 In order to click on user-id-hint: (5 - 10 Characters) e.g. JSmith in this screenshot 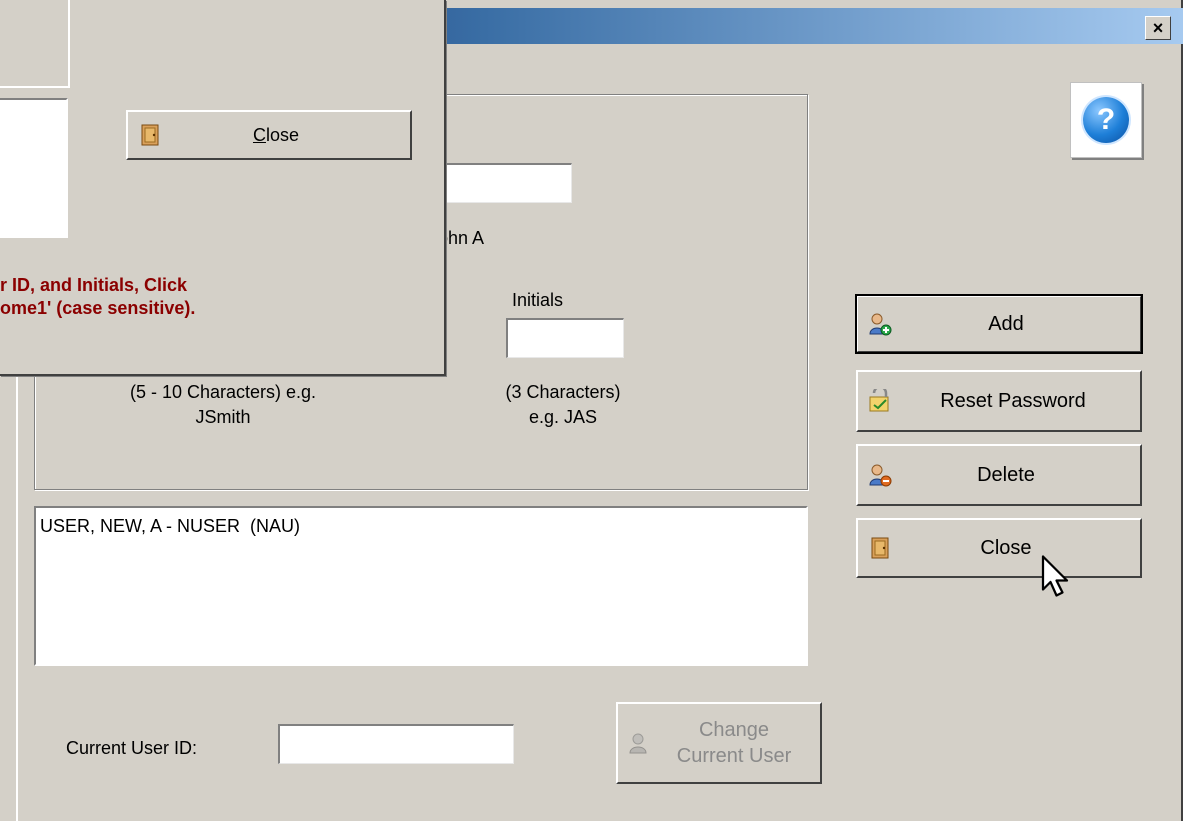, I will do `click(223, 405)`.